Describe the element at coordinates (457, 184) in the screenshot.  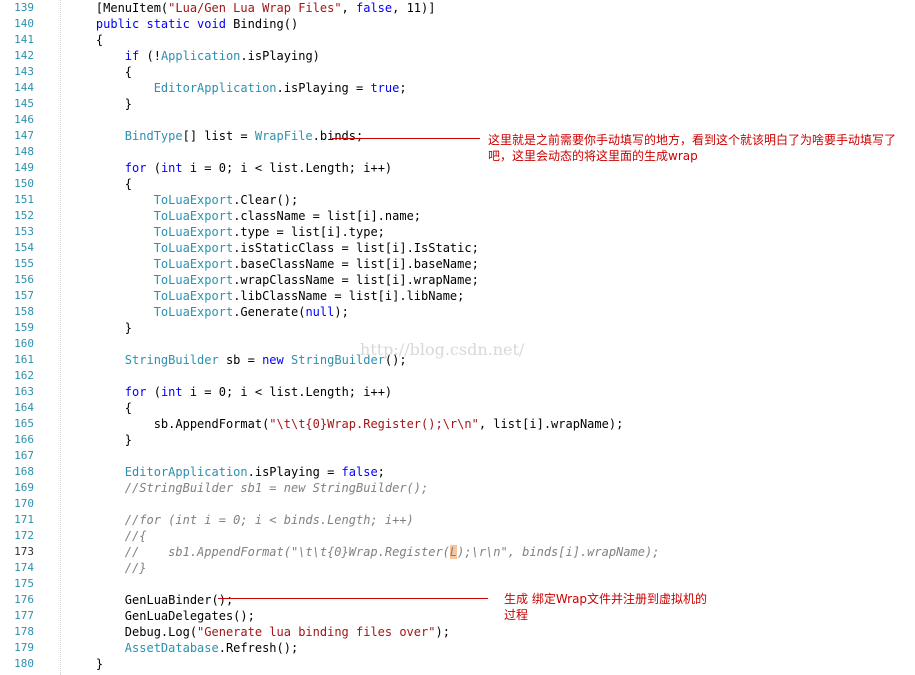
I see `code-line: 150 {` at that location.